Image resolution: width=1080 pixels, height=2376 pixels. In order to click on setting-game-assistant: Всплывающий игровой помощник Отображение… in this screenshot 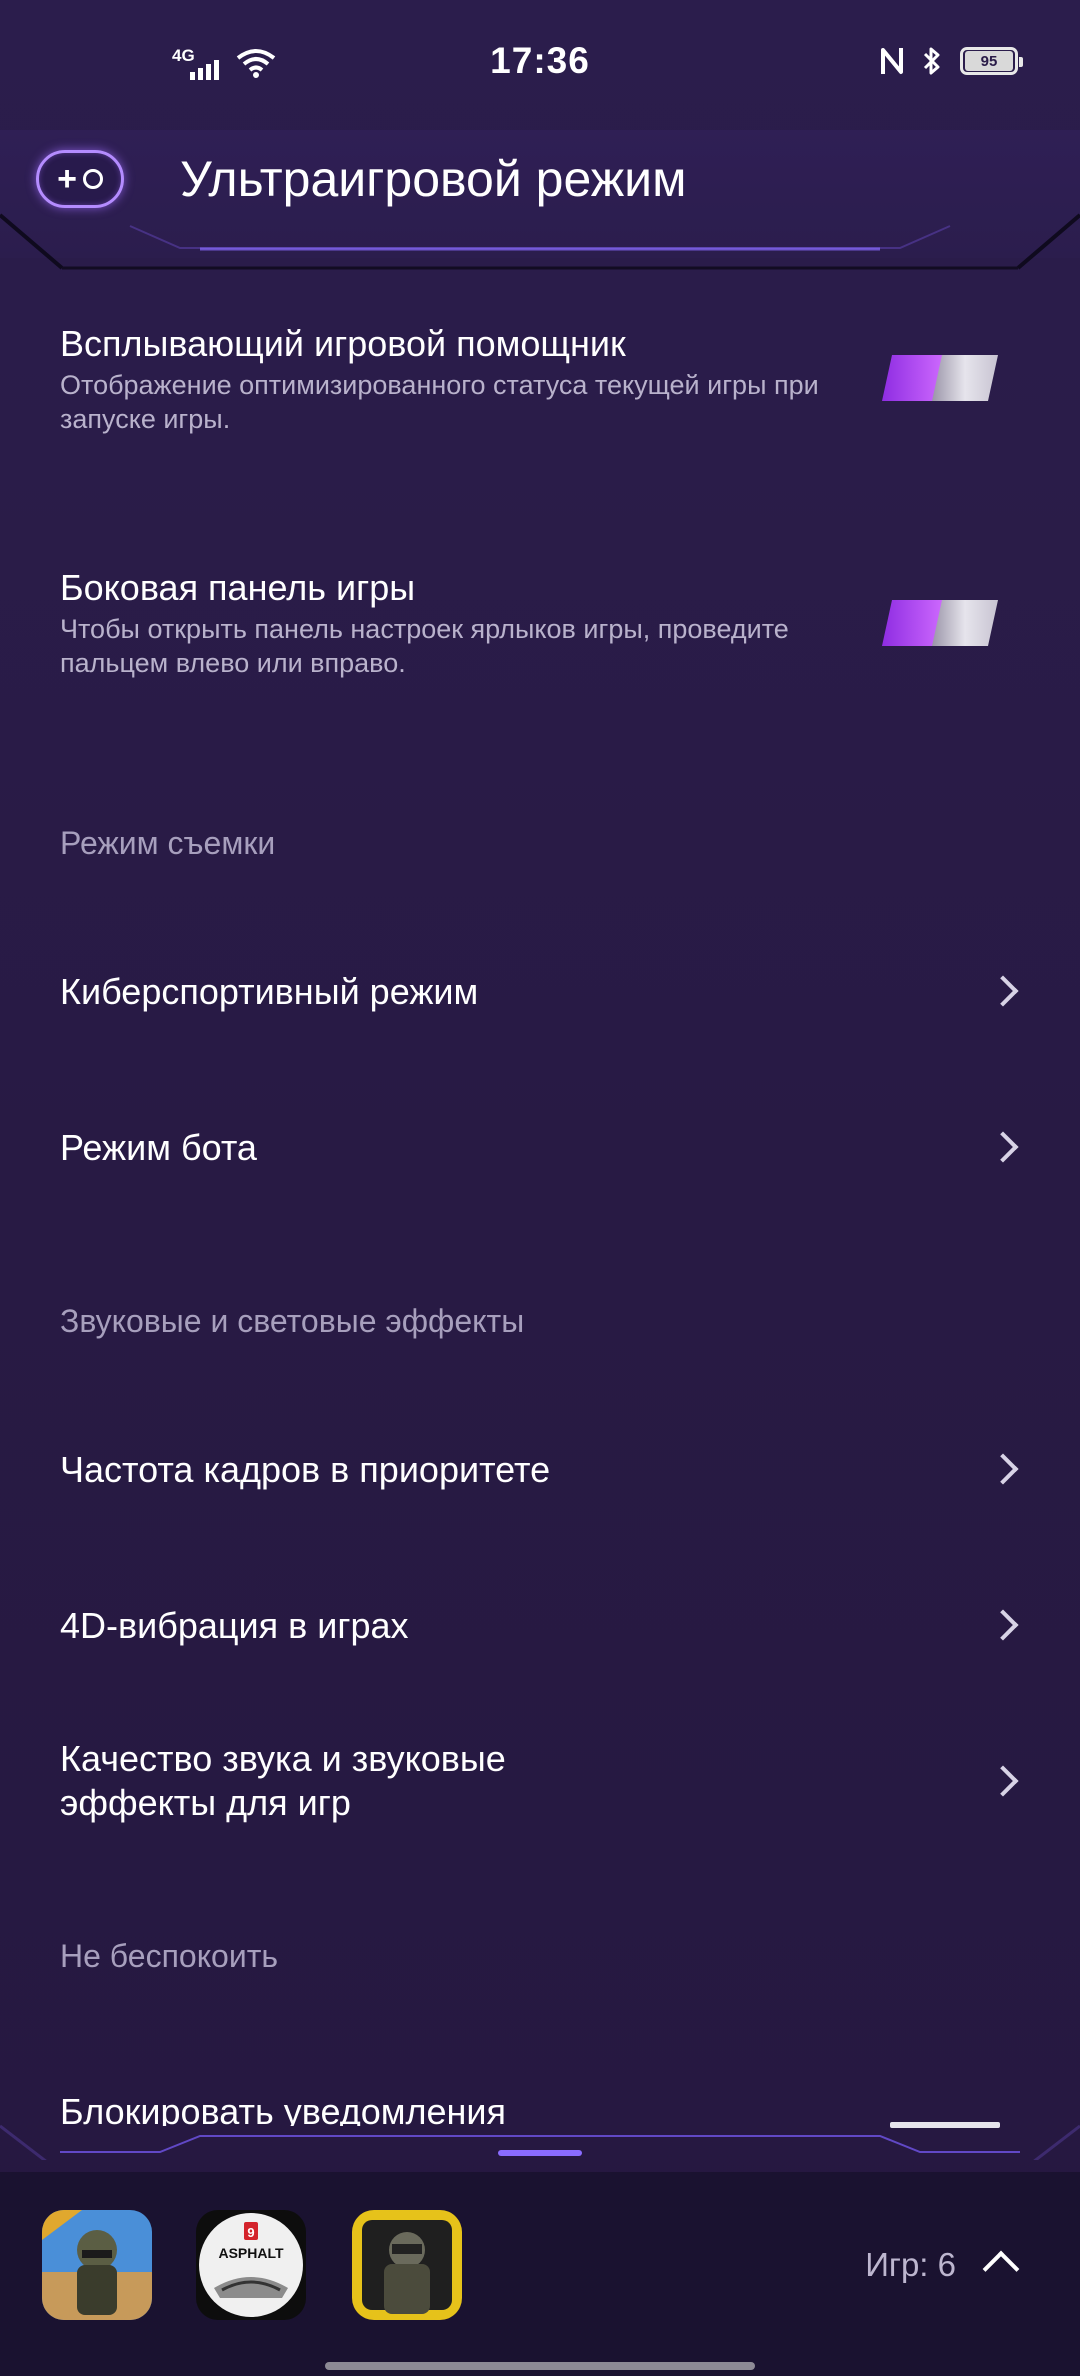, I will do `click(540, 379)`.